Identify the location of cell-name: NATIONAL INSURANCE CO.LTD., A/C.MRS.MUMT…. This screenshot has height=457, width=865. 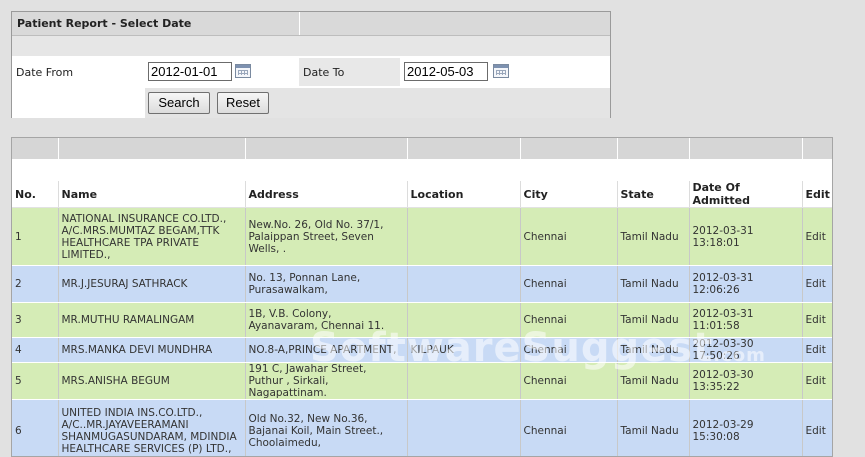
(151, 237).